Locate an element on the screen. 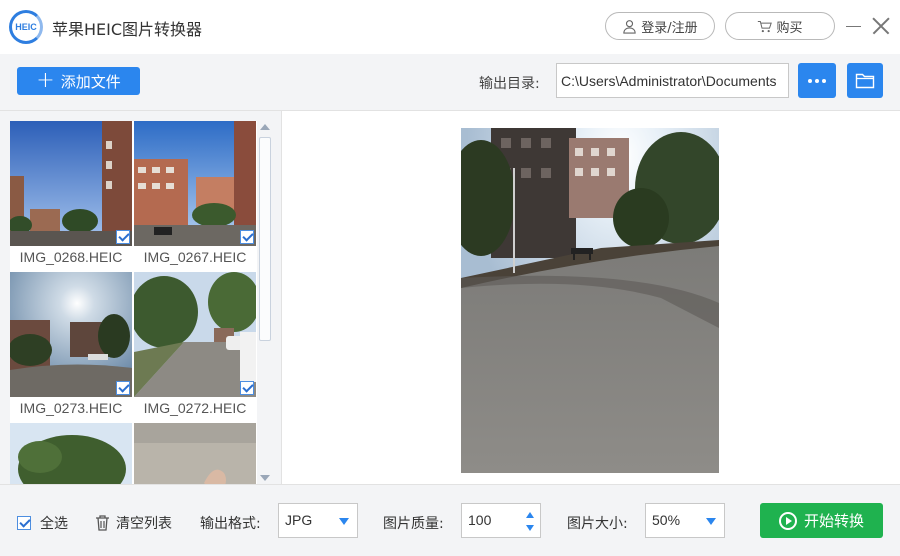 Image resolution: width=900 pixels, height=556 pixels. add-file-label: 添加文件 is located at coordinates (90, 81).